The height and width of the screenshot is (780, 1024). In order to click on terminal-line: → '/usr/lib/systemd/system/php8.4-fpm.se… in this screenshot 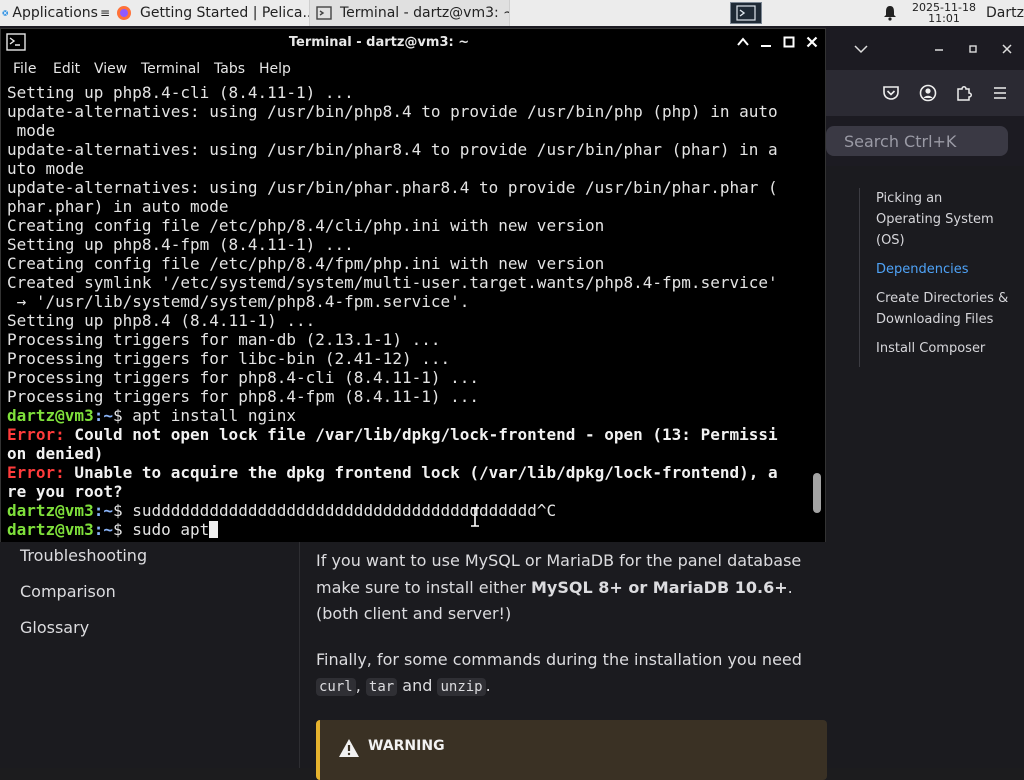, I will do `click(392, 301)`.